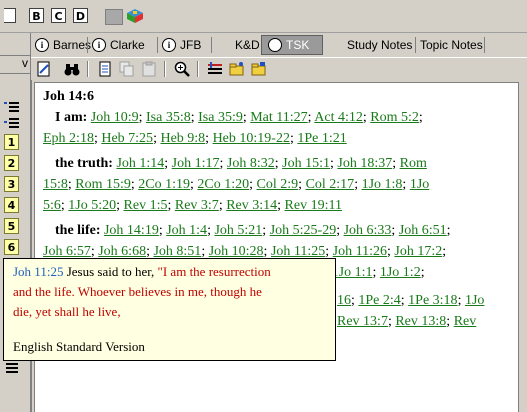 The height and width of the screenshot is (412, 527). What do you see at coordinates (118, 45) in the screenshot?
I see `tab-clarke: i Clarke` at bounding box center [118, 45].